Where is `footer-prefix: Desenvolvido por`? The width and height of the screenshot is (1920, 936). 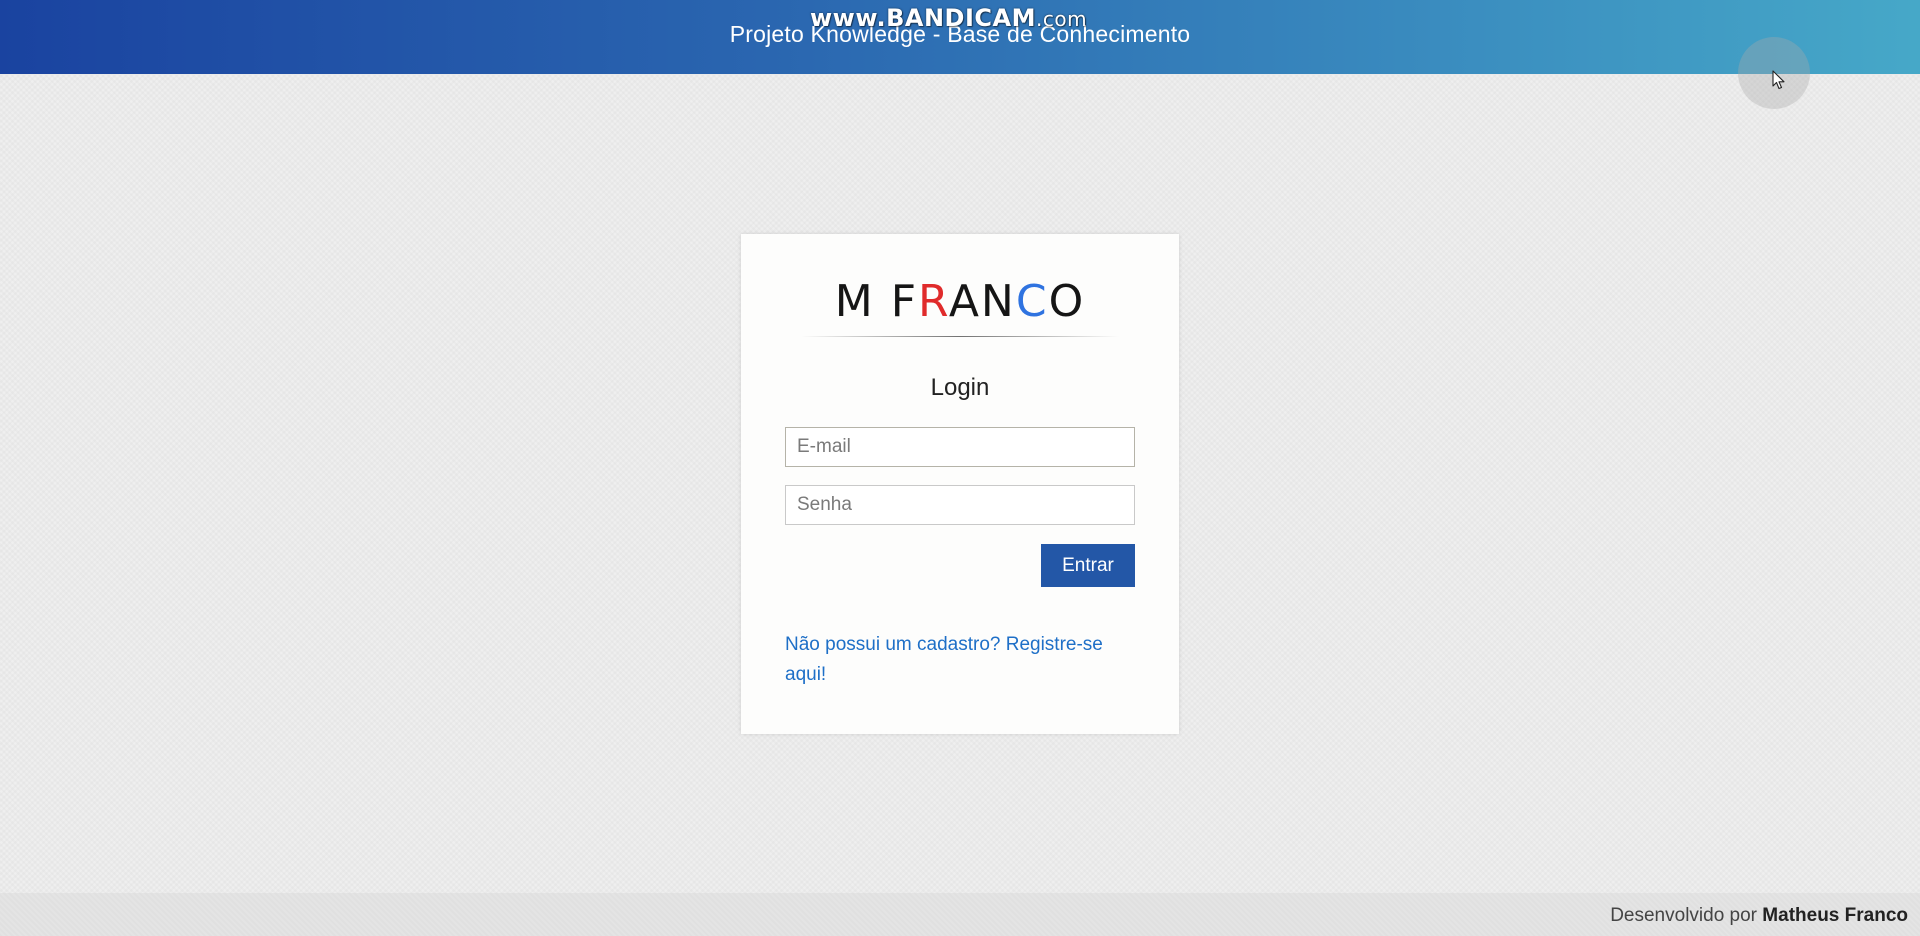
footer-prefix: Desenvolvido por is located at coordinates (1684, 915).